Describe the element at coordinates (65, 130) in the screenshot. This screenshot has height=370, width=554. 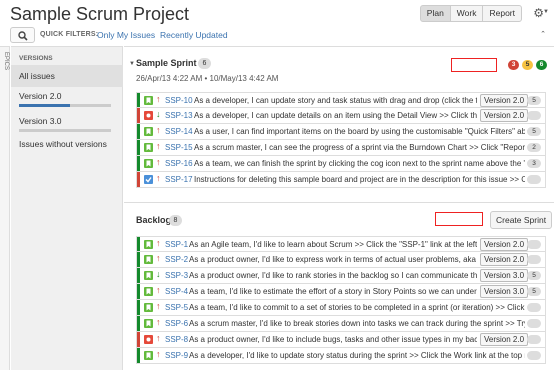
I see `version-3-0-progress` at that location.